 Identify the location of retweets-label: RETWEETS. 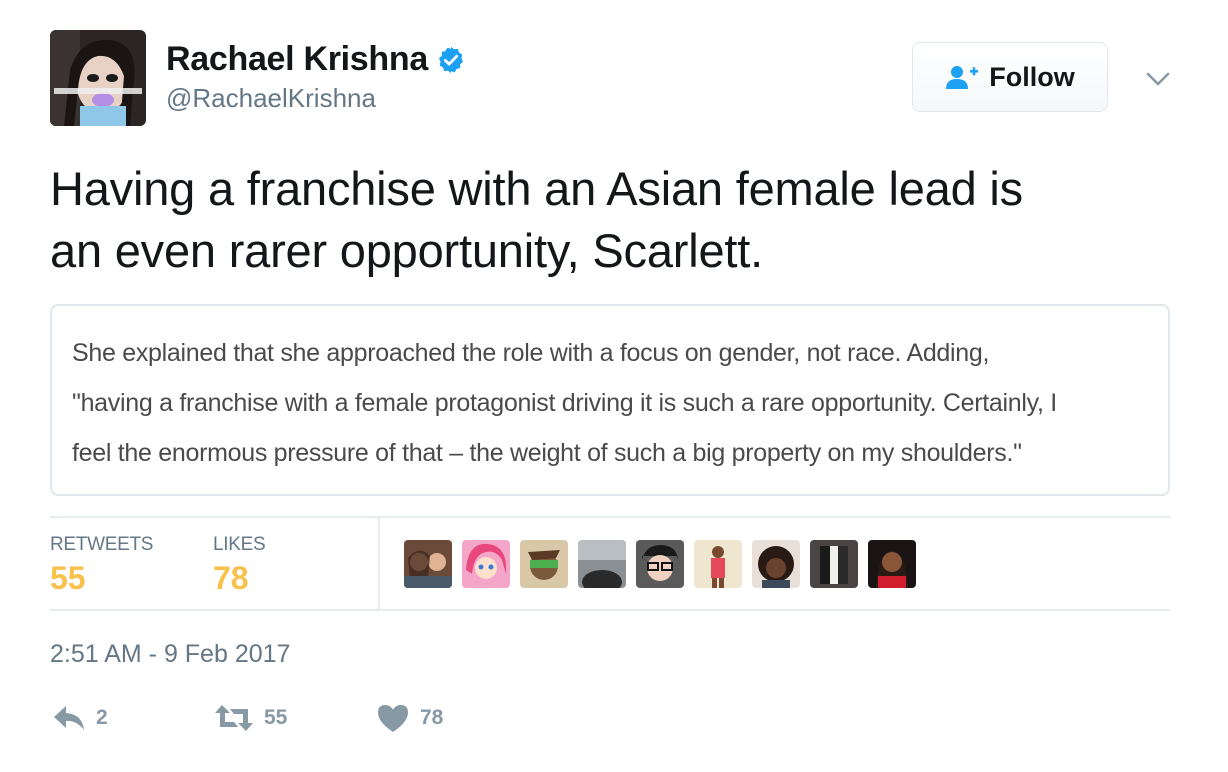
(102, 544).